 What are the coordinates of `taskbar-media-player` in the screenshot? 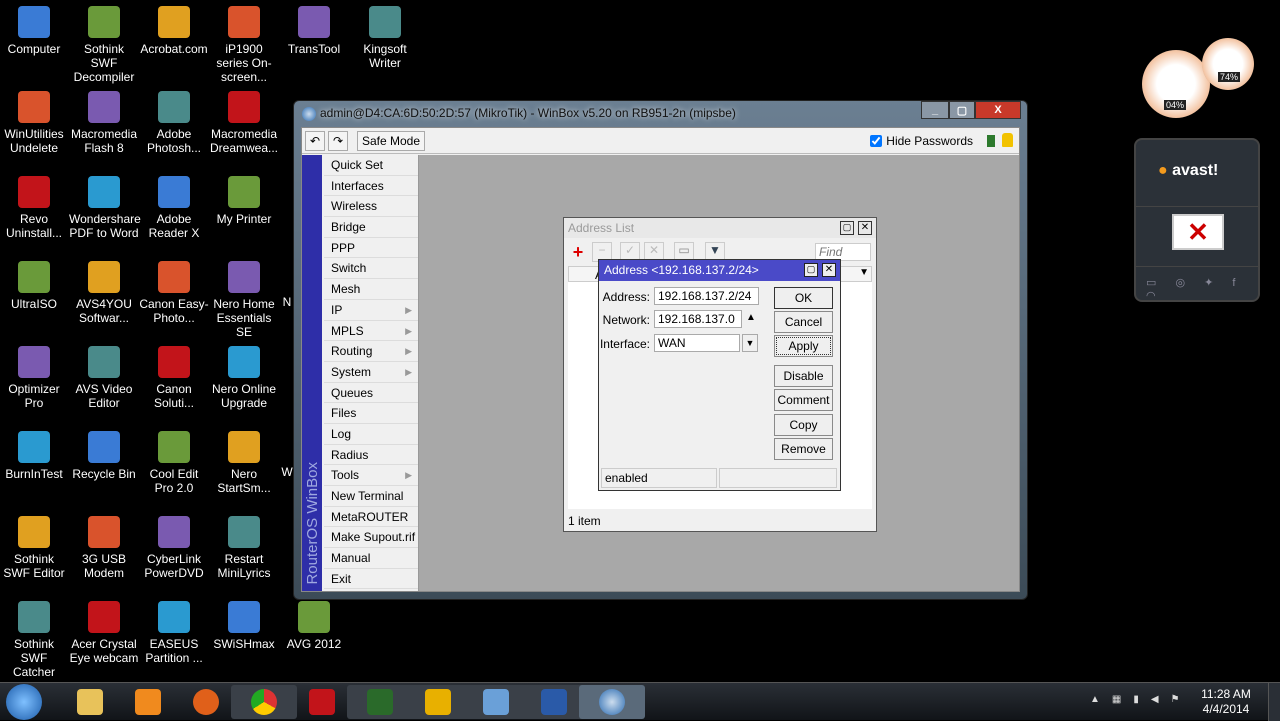 It's located at (148, 702).